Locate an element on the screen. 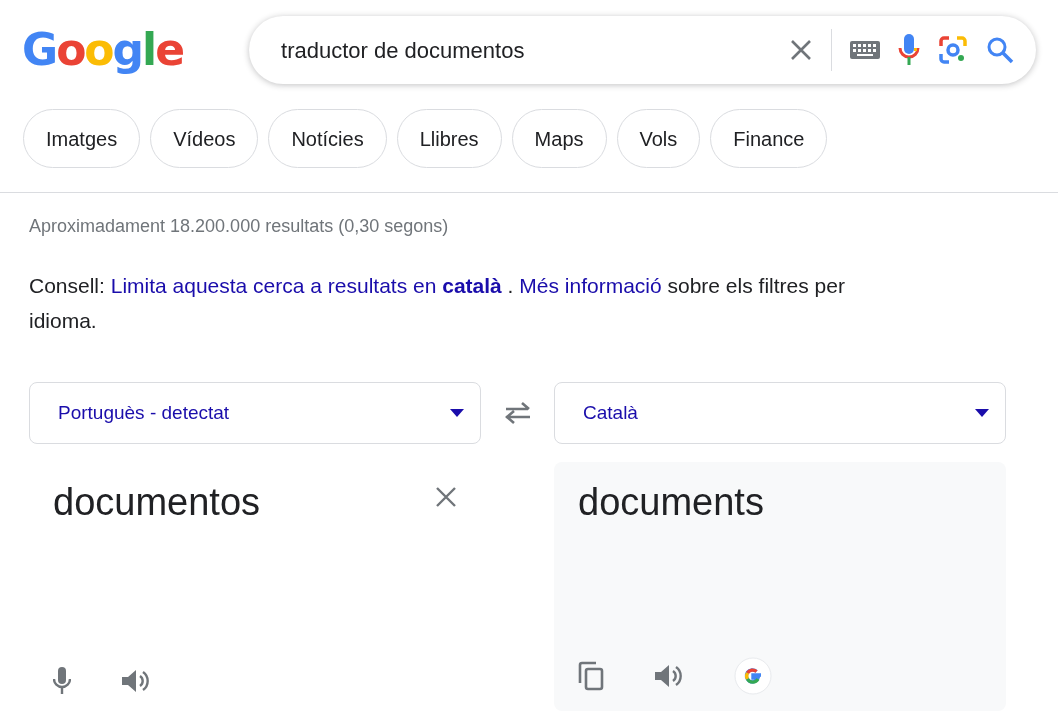 This screenshot has height=718, width=1058. search-field: traductor de documentos is located at coordinates (525, 50).